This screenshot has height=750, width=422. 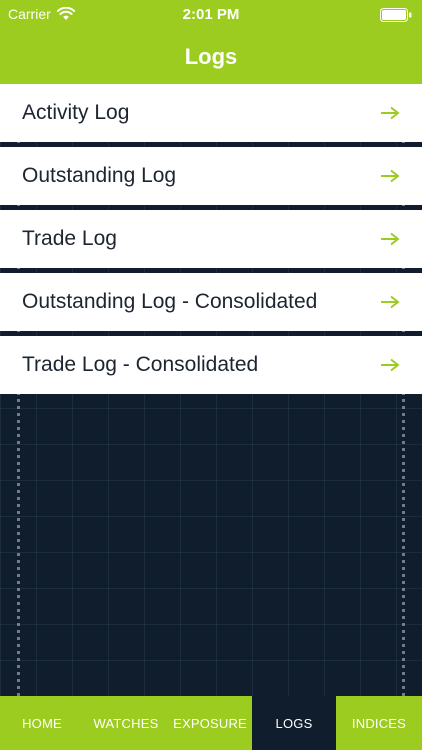 I want to click on log-item-label: Trade Log - Consolidated, so click(x=140, y=364).